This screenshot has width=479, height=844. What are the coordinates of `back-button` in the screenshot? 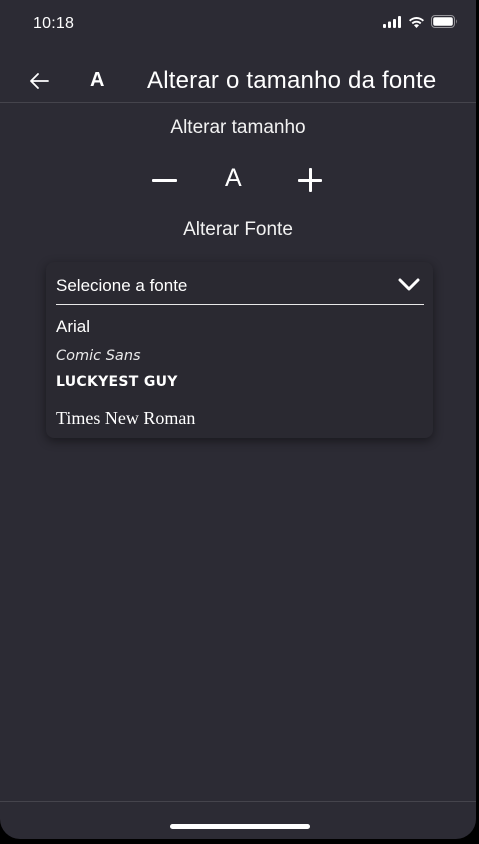 It's located at (40, 81).